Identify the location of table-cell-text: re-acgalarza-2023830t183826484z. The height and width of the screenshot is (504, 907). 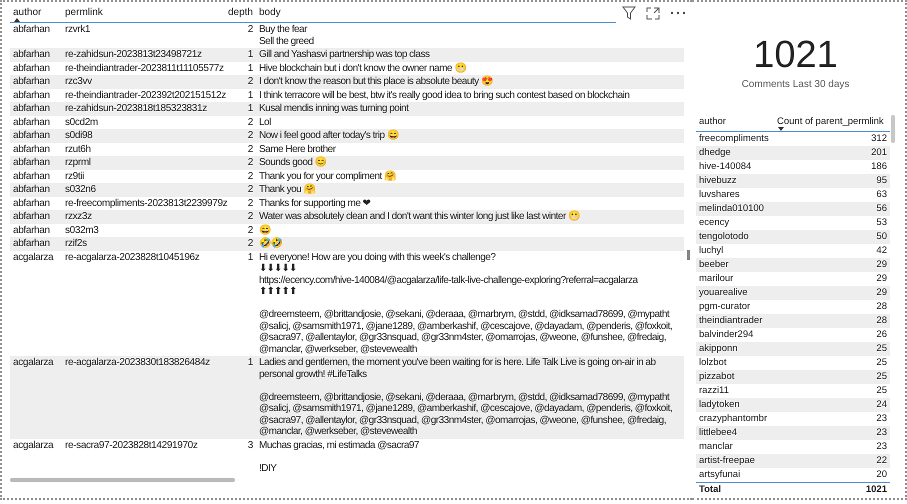
(137, 363).